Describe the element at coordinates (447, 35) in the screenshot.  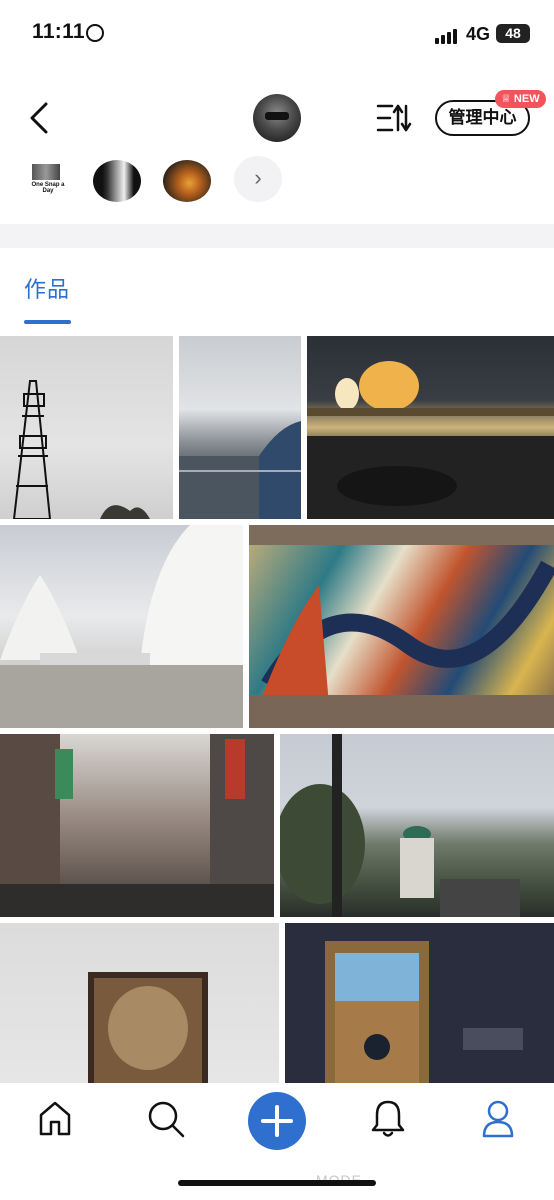
I see `signal-icon` at that location.